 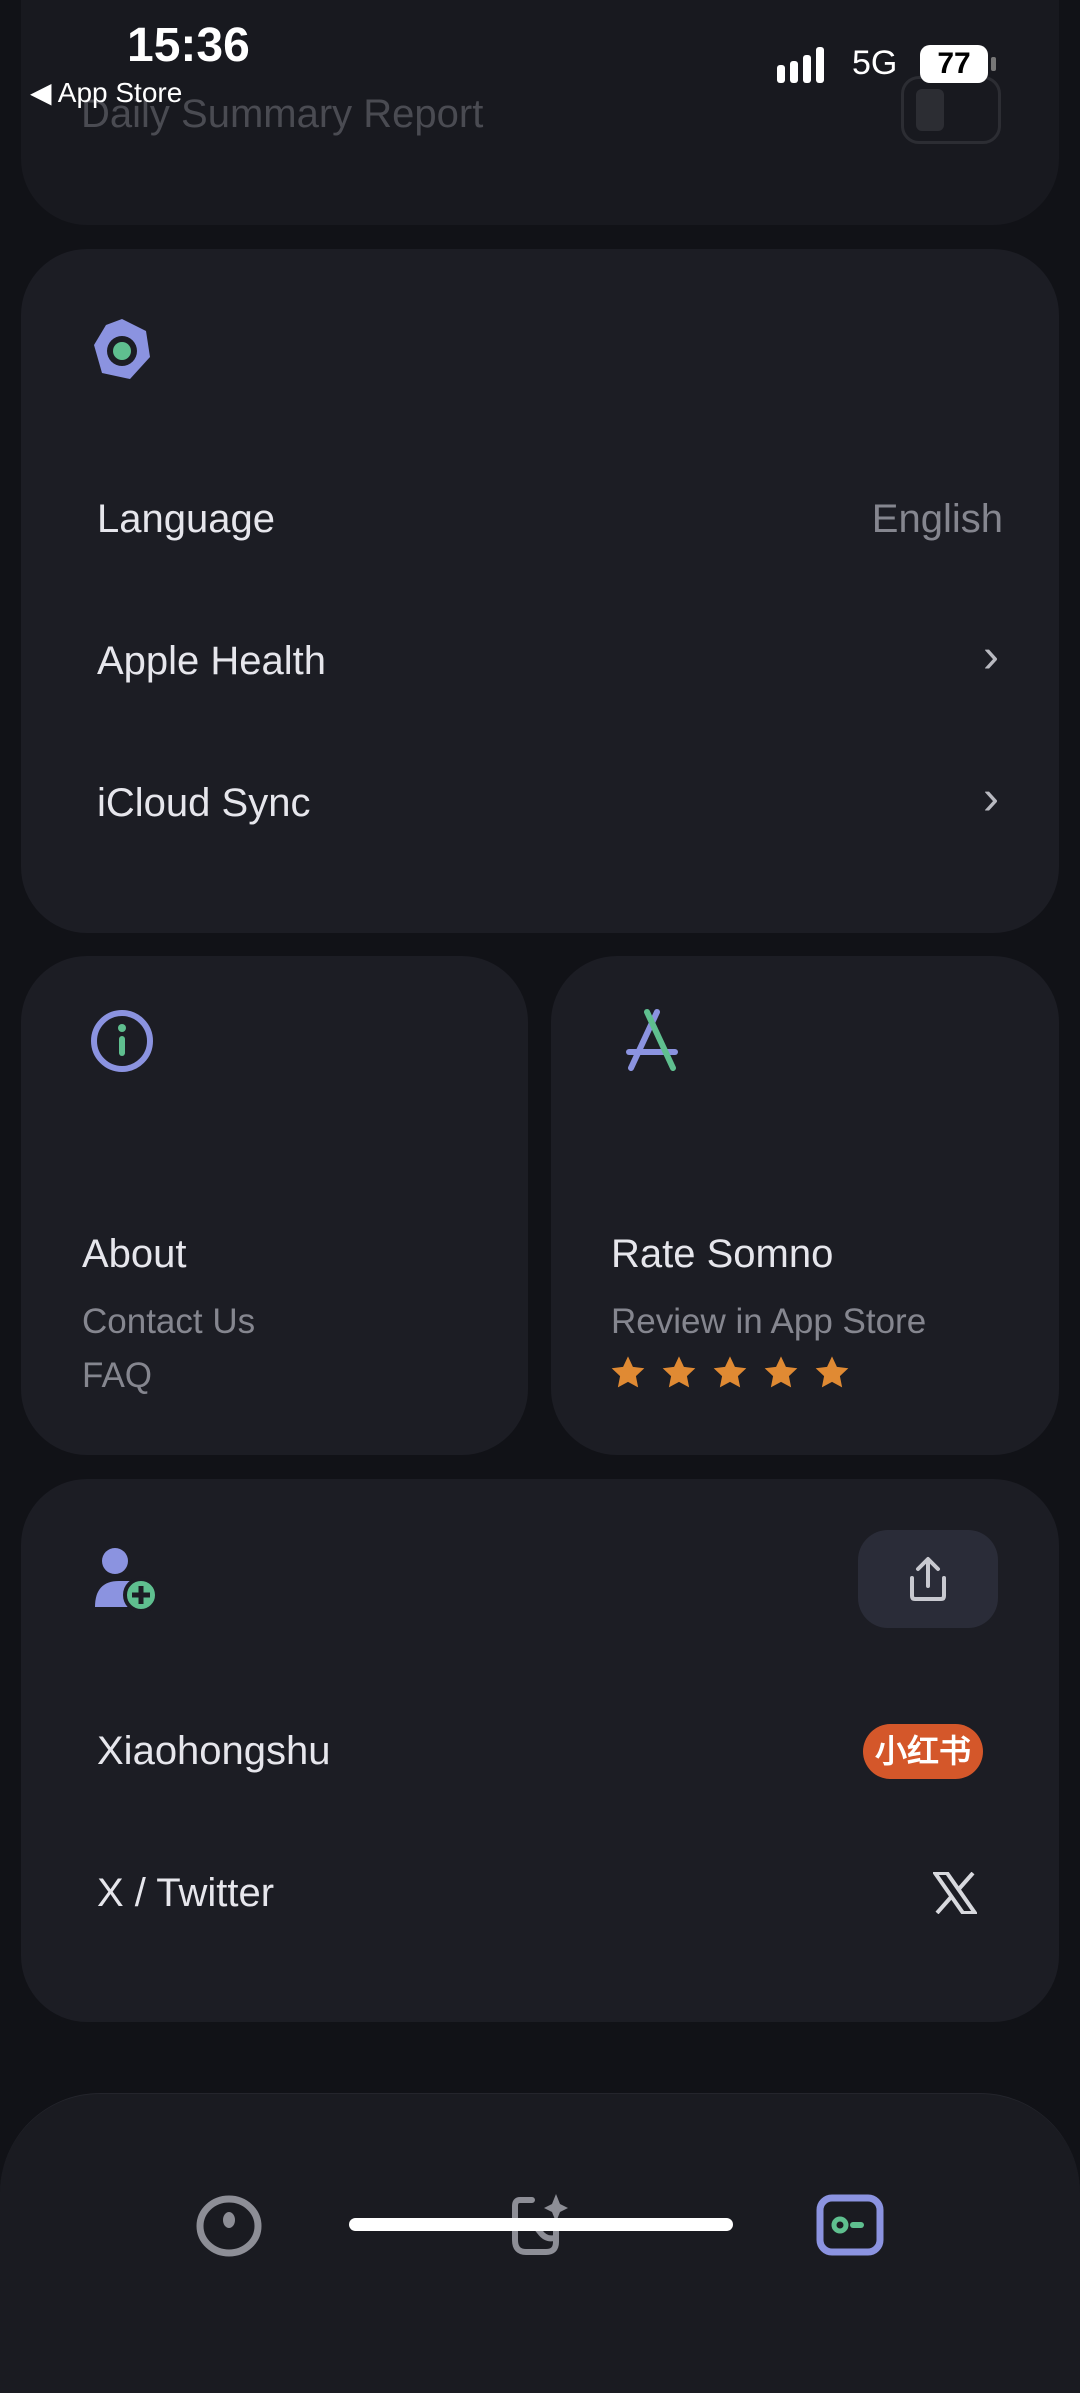 What do you see at coordinates (722, 1254) in the screenshot?
I see `rate-title: Rate Somno` at bounding box center [722, 1254].